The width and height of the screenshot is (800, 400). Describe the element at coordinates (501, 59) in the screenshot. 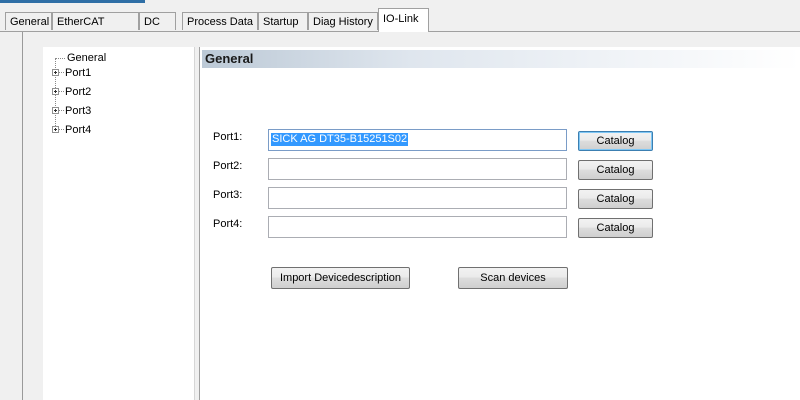

I see `section-header-bar` at that location.